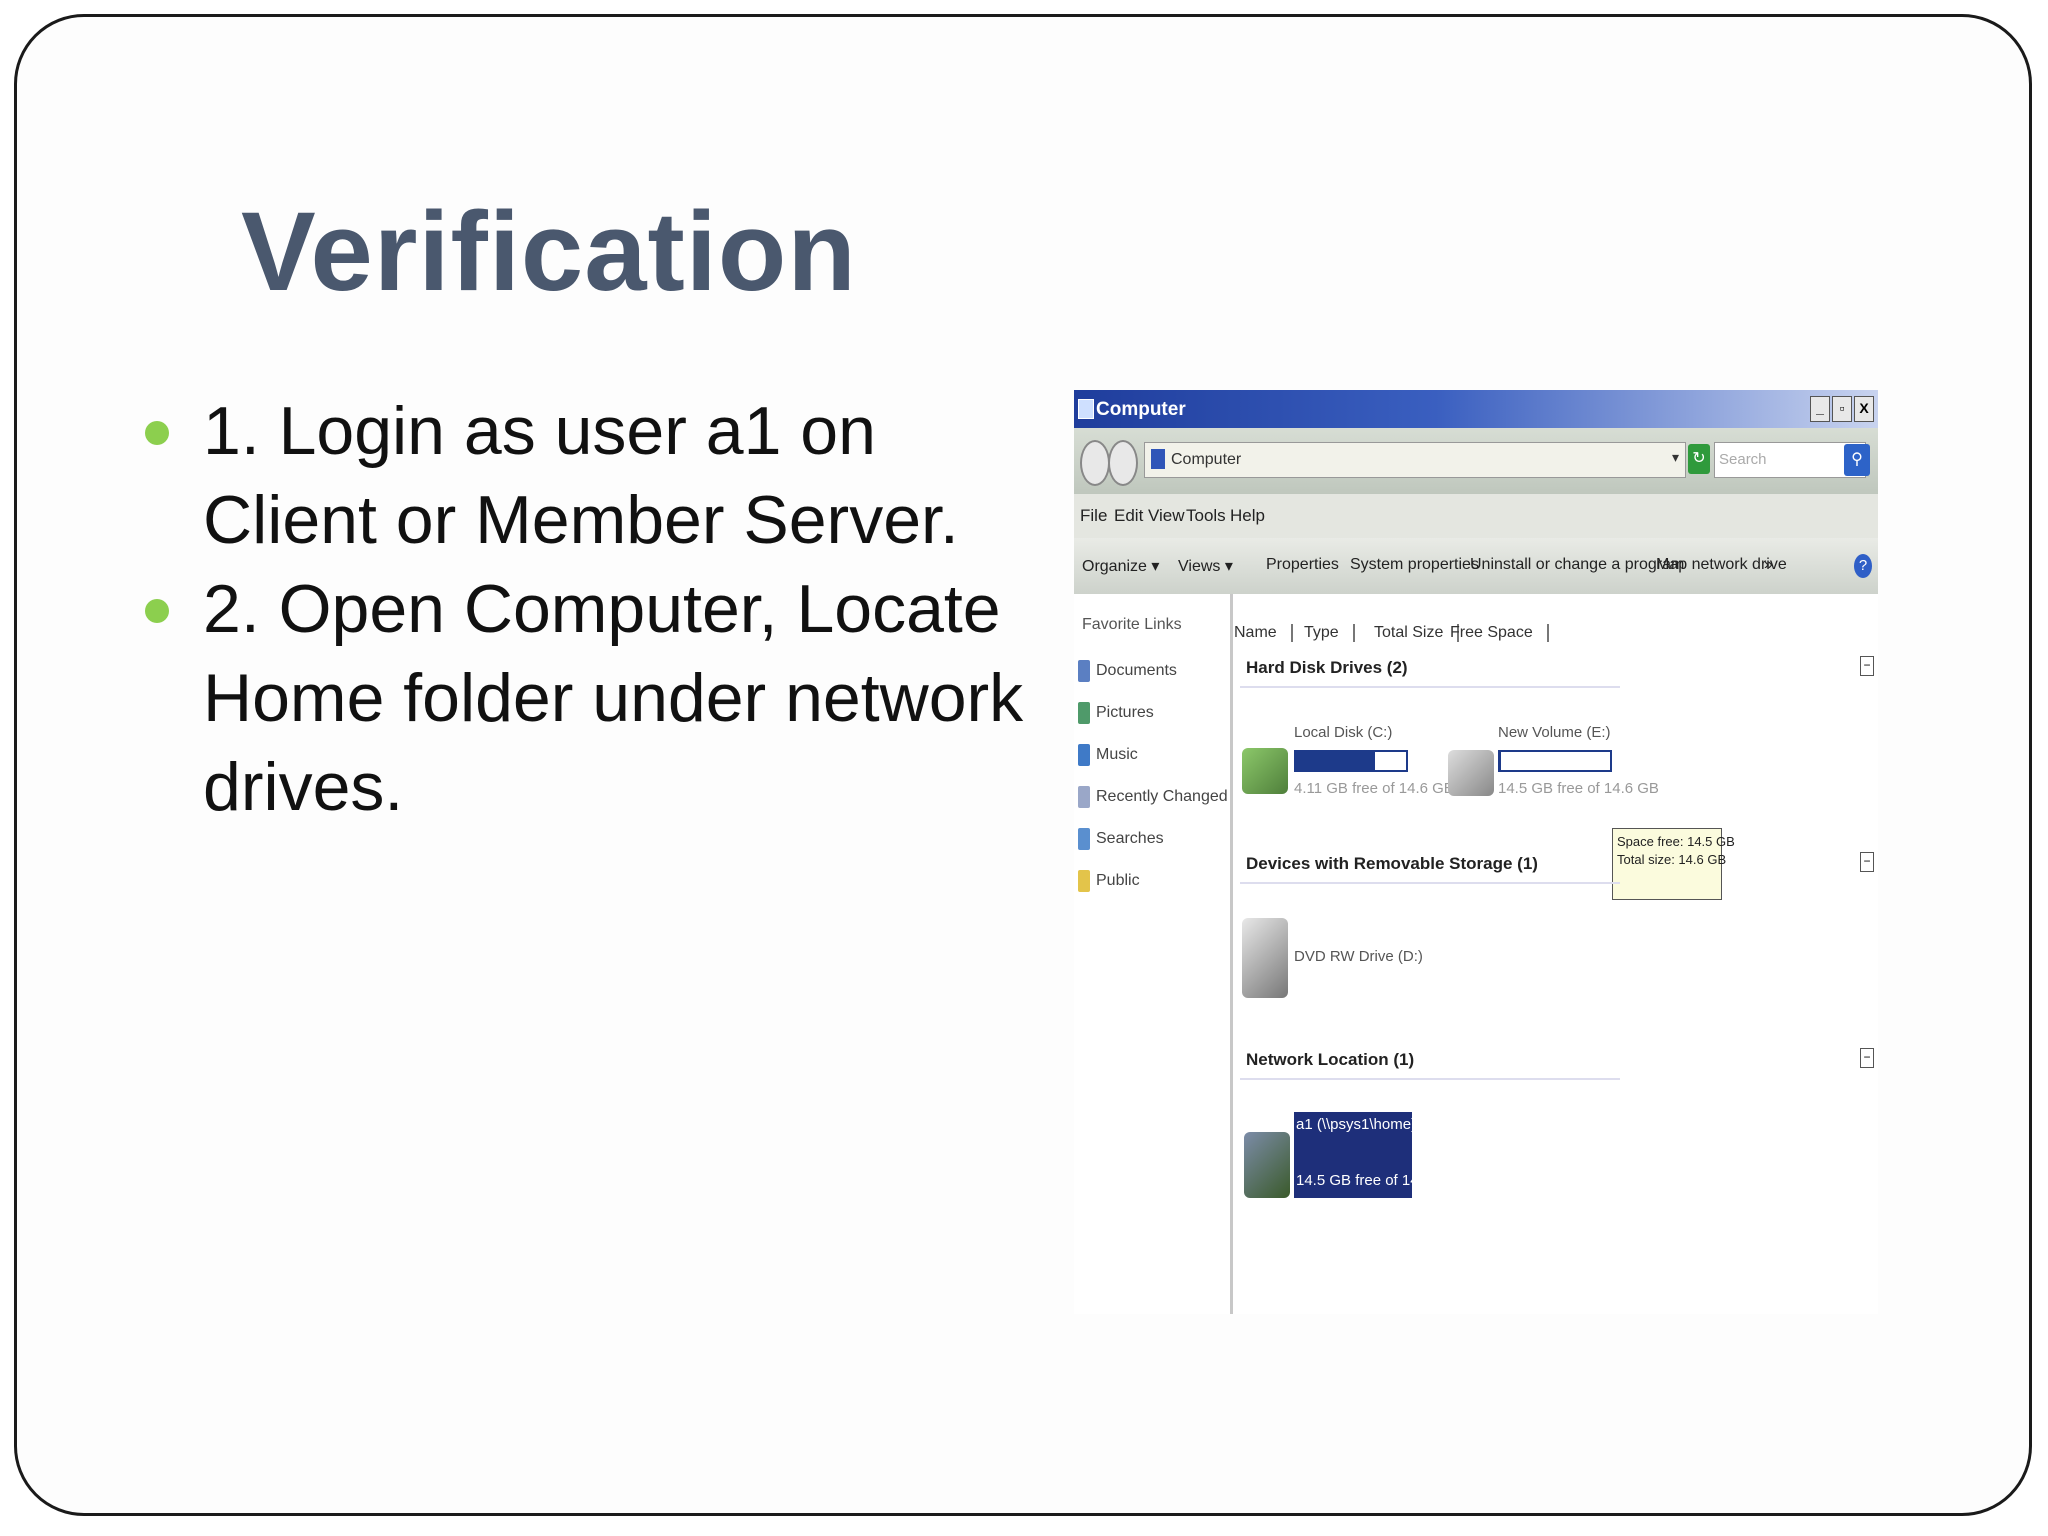  Describe the element at coordinates (1084, 881) in the screenshot. I see `folder-icon` at that location.